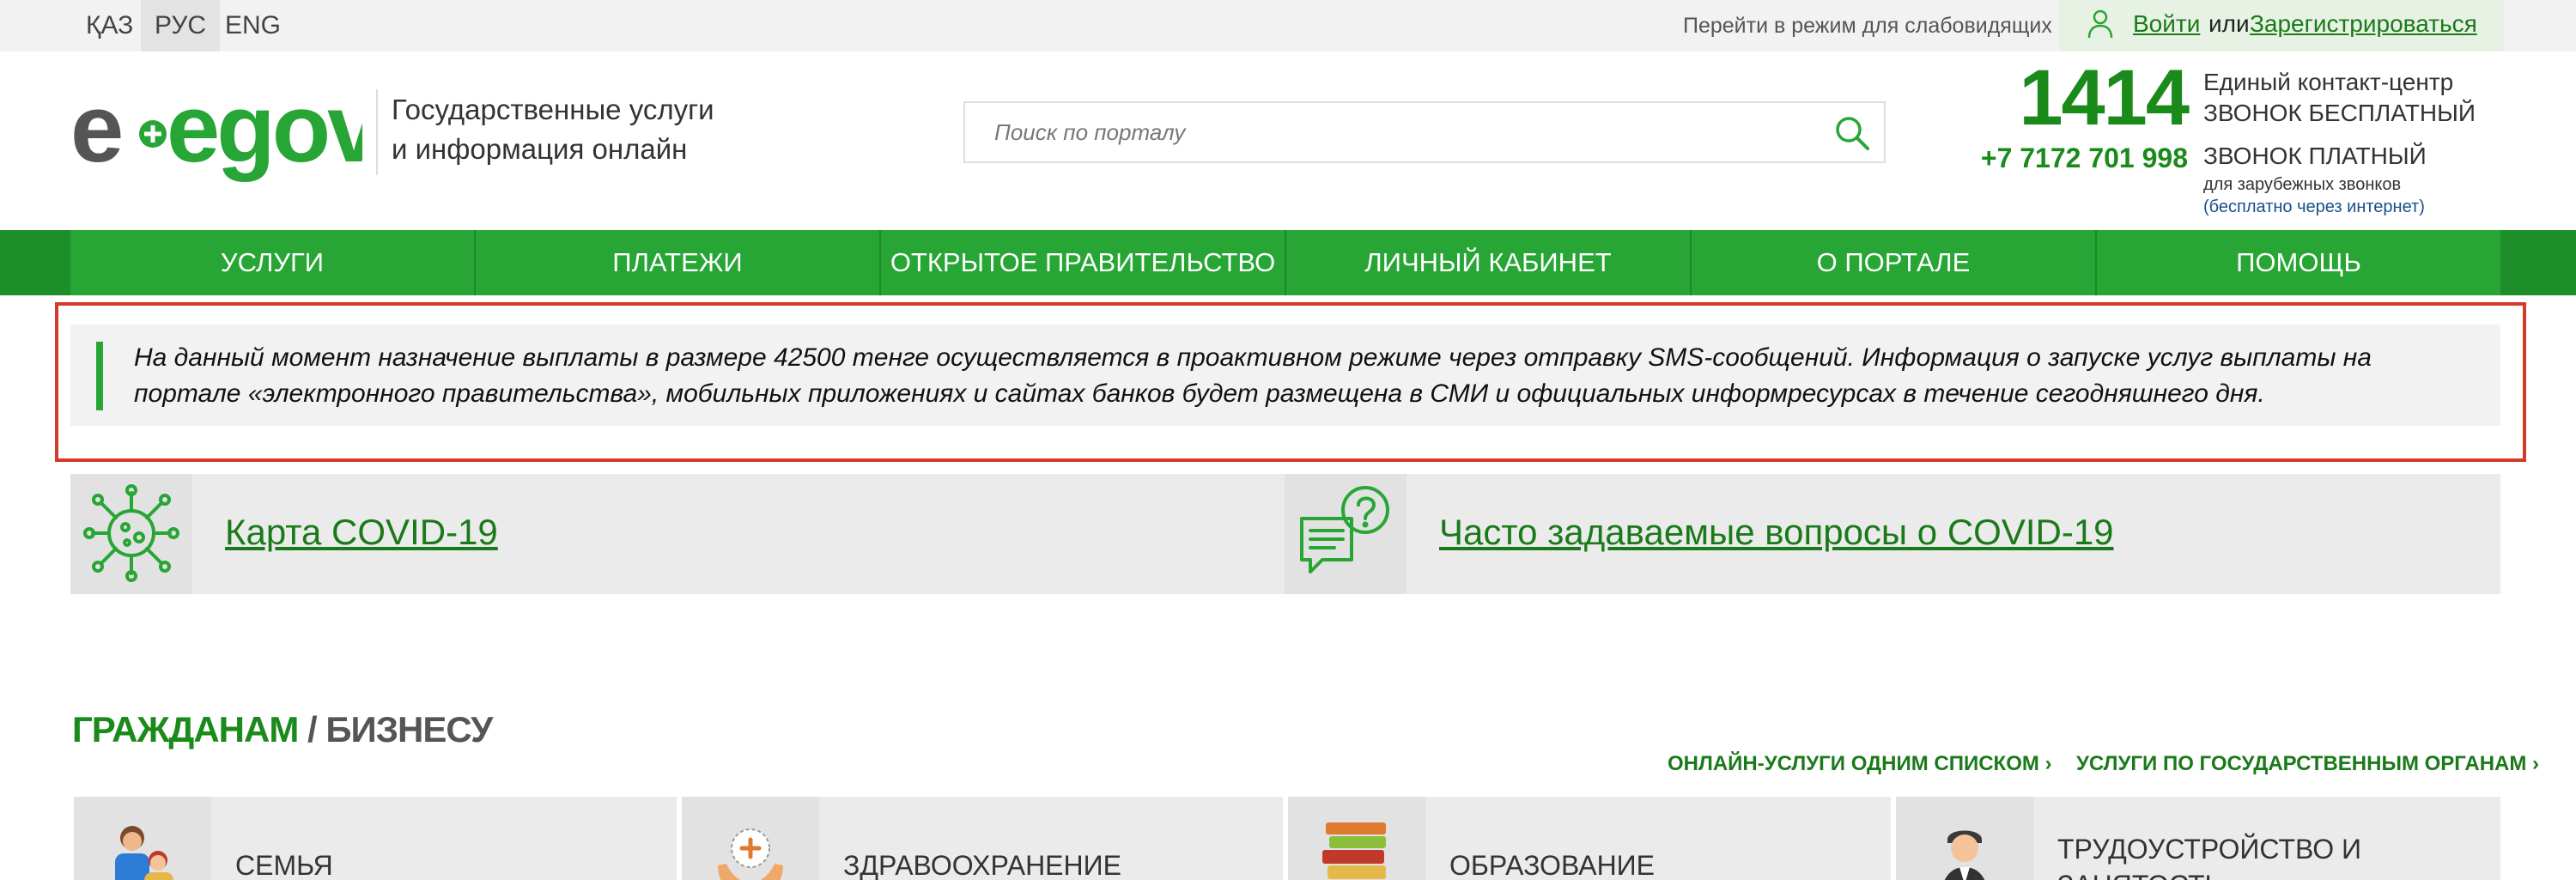 Image resolution: width=2576 pixels, height=880 pixels. What do you see at coordinates (2363, 24) in the screenshot?
I see `register-link: Зарегистрироваться` at bounding box center [2363, 24].